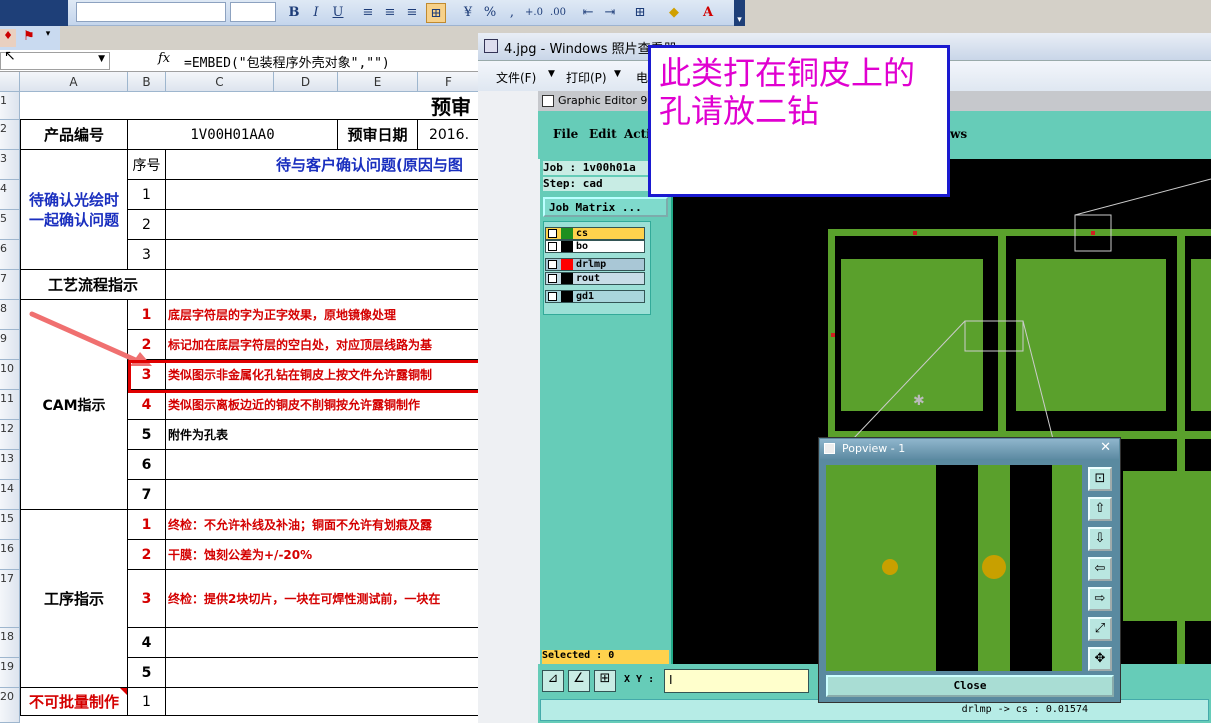 Image resolution: width=1211 pixels, height=723 pixels. What do you see at coordinates (147, 225) in the screenshot?
I see `pending-item-no: 2` at bounding box center [147, 225].